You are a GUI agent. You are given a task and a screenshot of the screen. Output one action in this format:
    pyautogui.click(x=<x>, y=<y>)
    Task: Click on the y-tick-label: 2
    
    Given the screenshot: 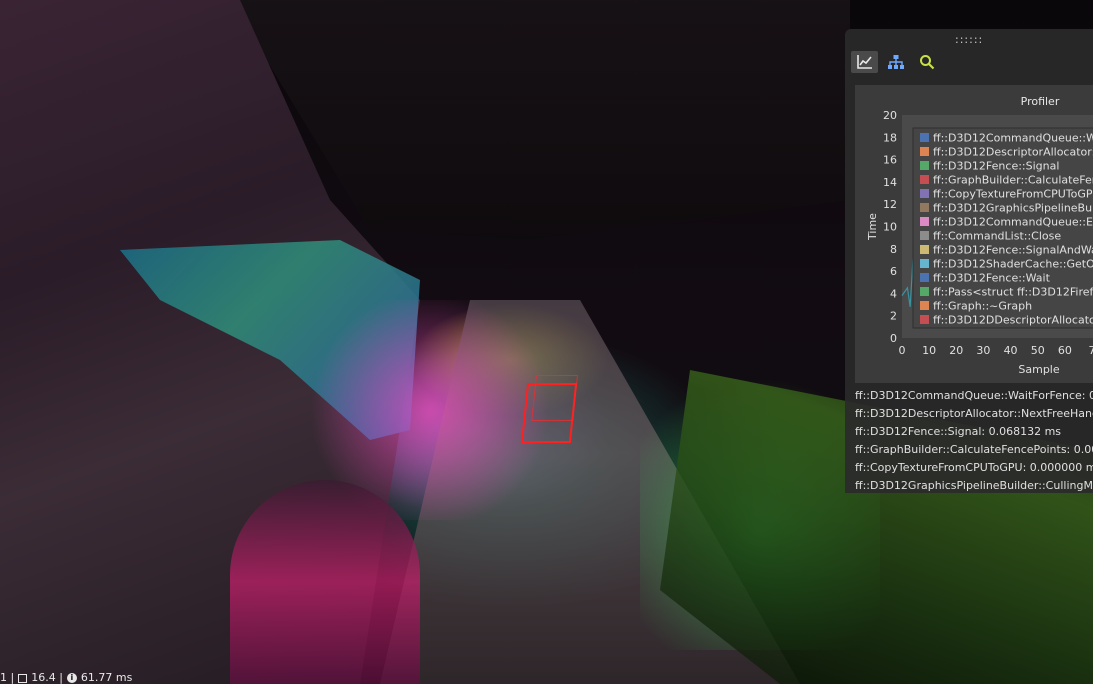 What is the action you would take?
    pyautogui.click(x=893, y=316)
    